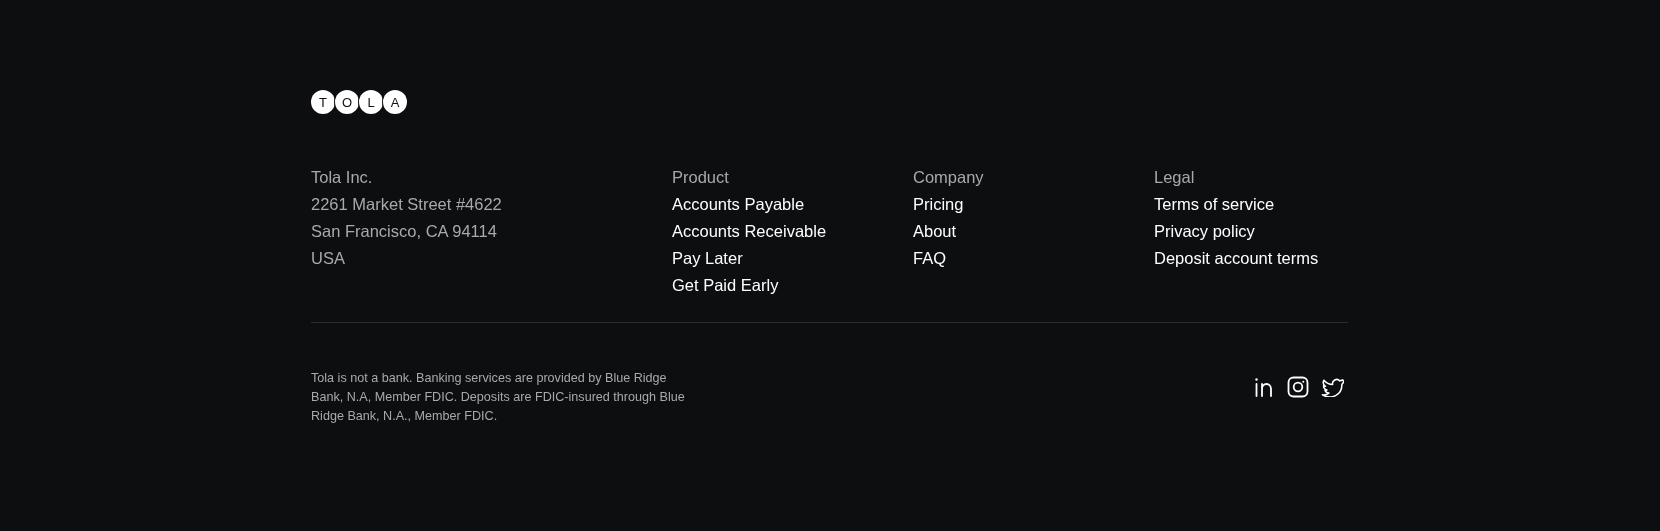  What do you see at coordinates (1264, 387) in the screenshot?
I see `linkedin-icon` at bounding box center [1264, 387].